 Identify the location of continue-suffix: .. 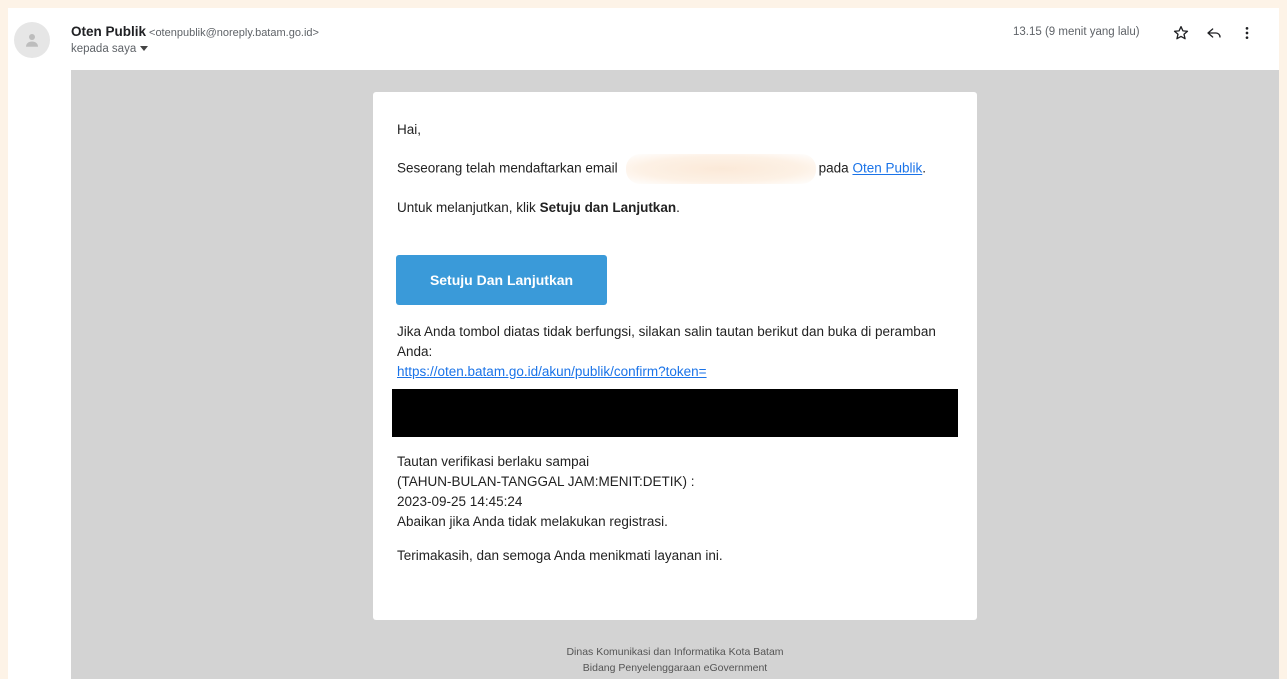
(678, 207).